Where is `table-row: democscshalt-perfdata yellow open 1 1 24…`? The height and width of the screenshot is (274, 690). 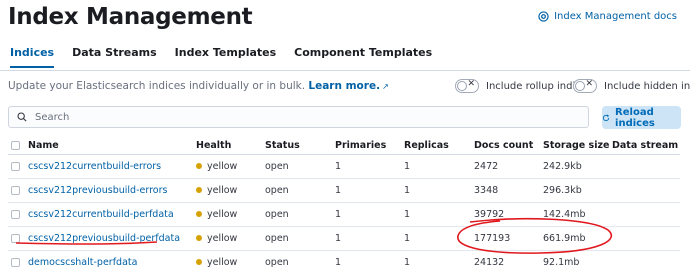 table-row: democscshalt-perfdata yellow open 1 1 24… is located at coordinates (344, 262).